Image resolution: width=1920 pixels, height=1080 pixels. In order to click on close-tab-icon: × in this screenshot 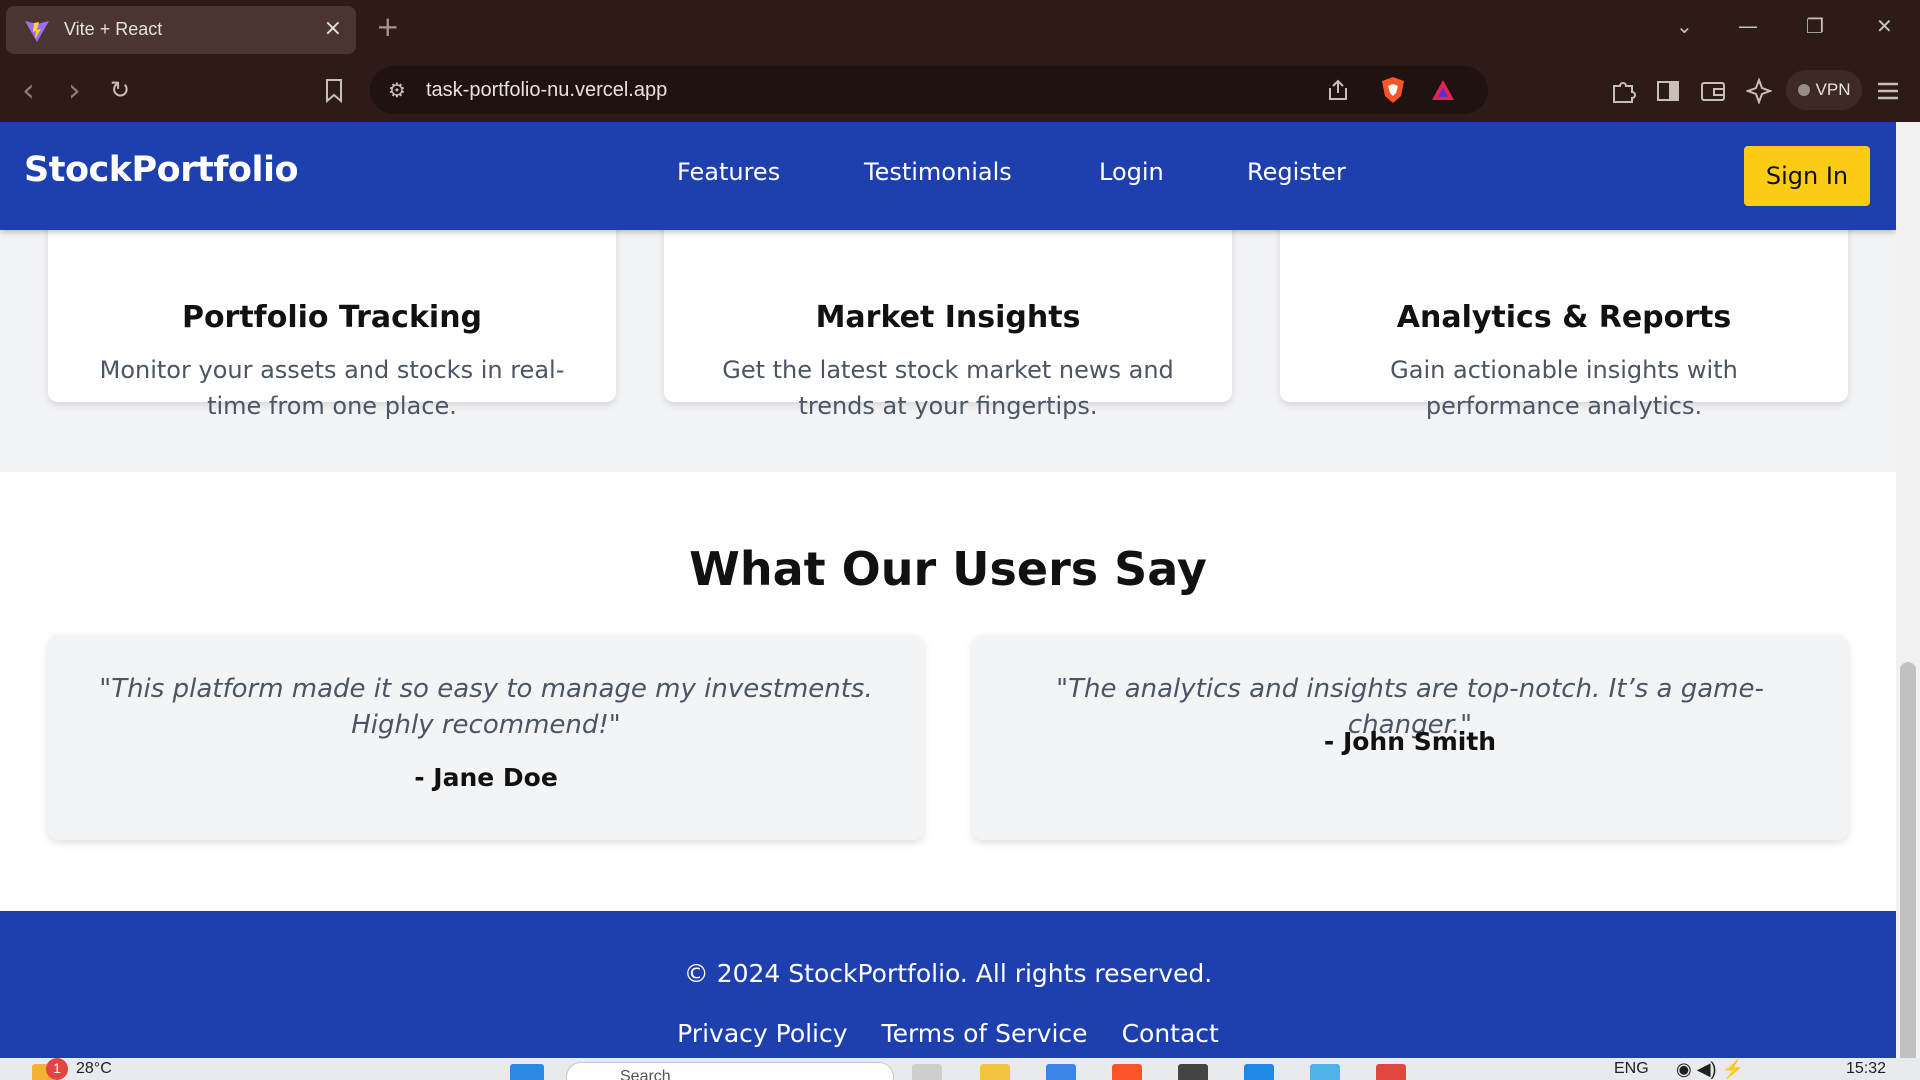, I will do `click(333, 29)`.